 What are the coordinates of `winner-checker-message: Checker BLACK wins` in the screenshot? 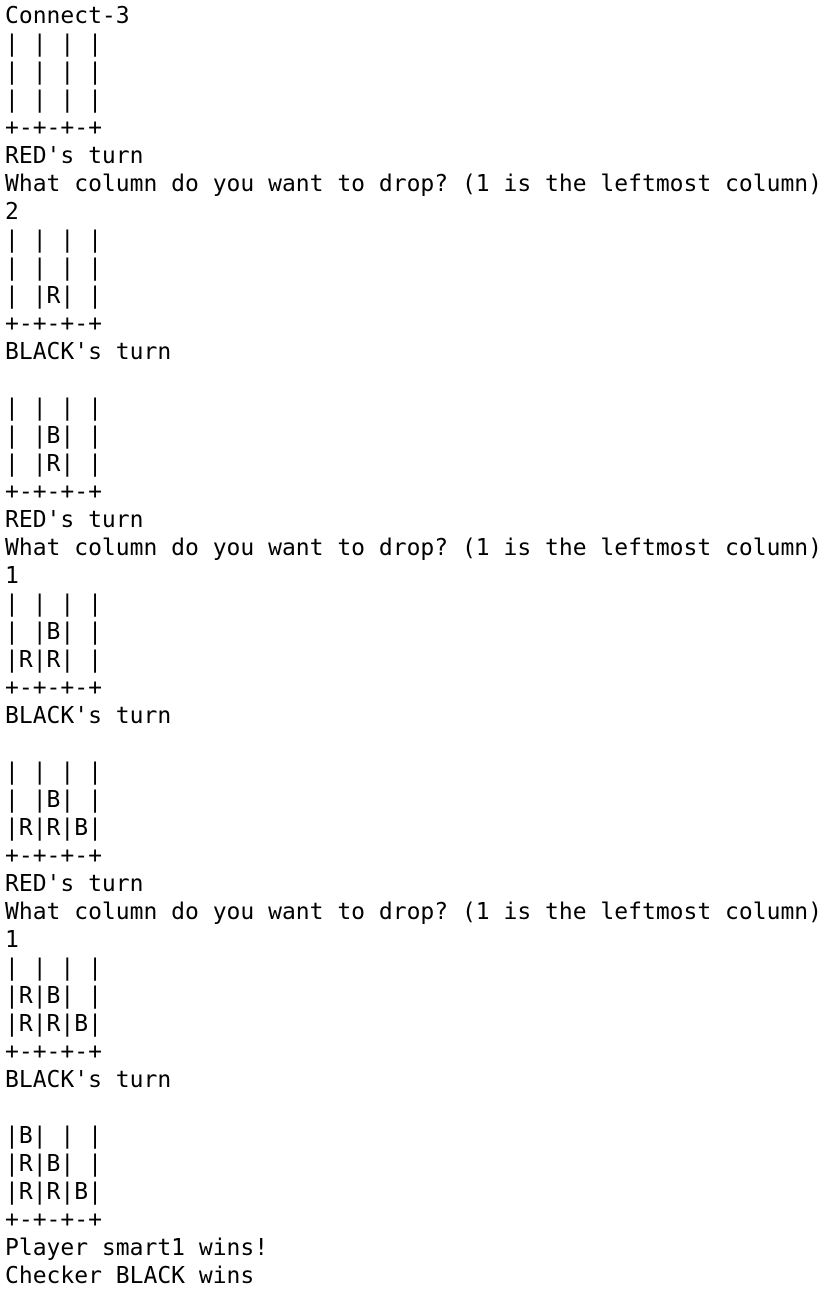 It's located at (130, 1276).